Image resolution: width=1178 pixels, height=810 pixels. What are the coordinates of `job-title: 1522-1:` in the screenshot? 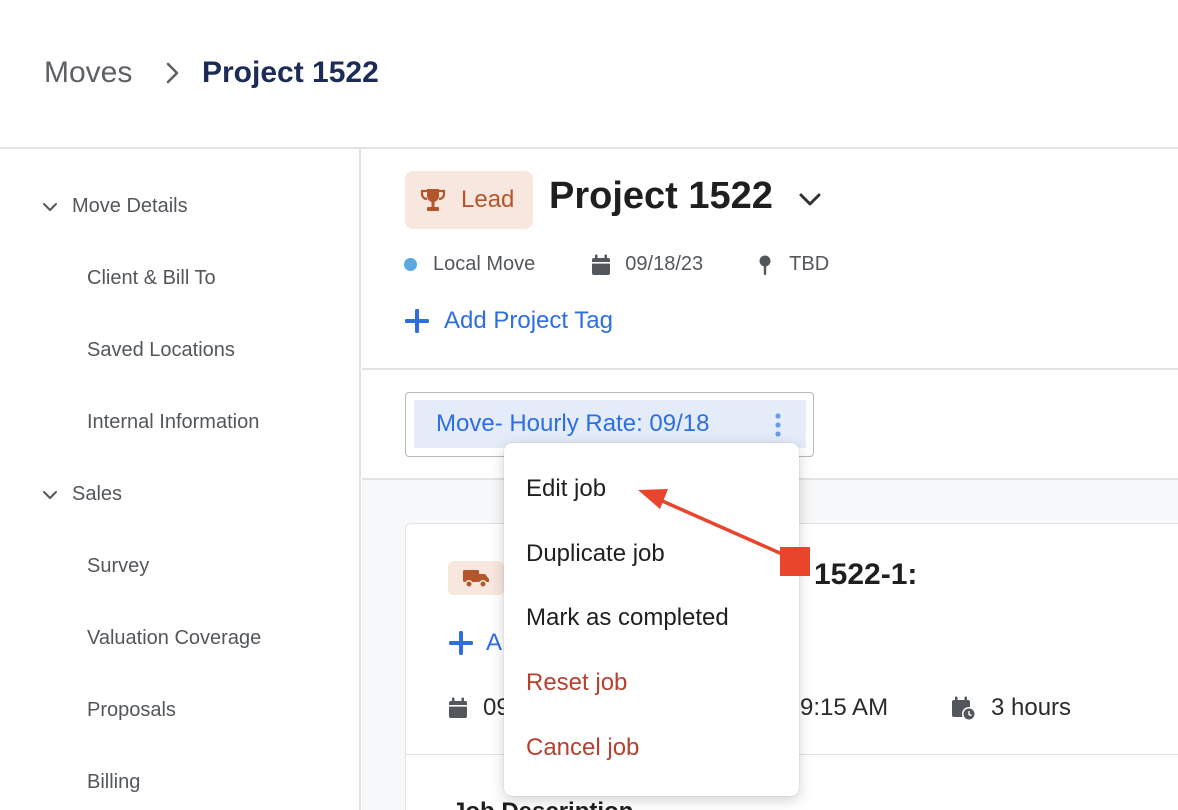 It's located at (866, 574).